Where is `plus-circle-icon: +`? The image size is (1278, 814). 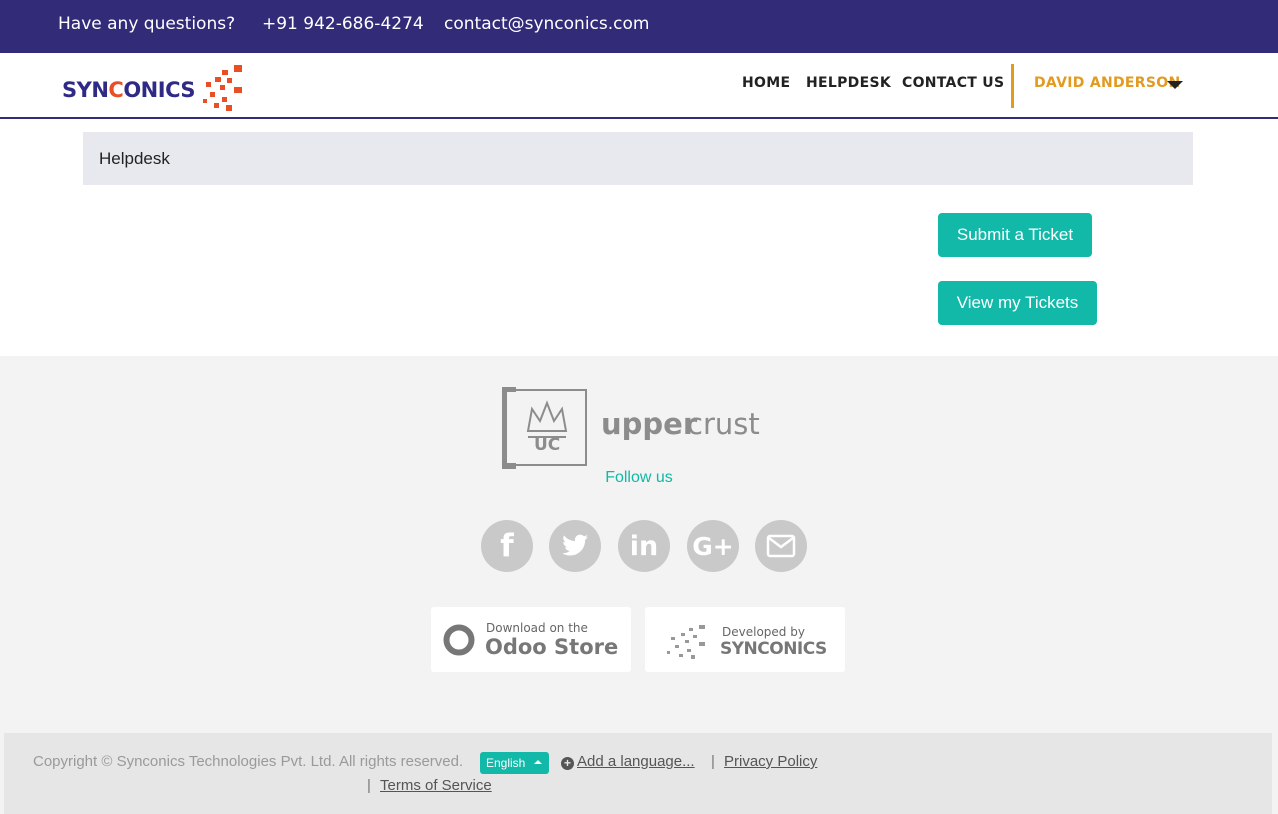 plus-circle-icon: + is located at coordinates (567, 763).